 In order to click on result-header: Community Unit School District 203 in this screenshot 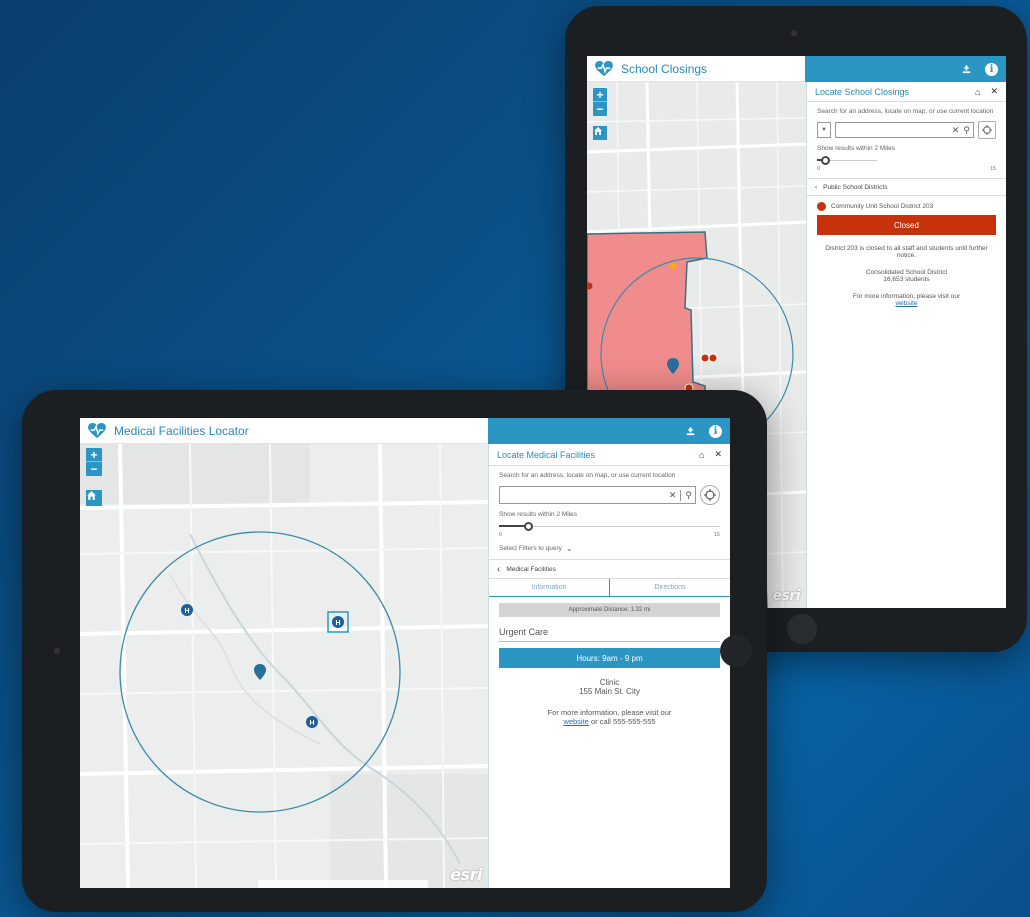, I will do `click(906, 203)`.